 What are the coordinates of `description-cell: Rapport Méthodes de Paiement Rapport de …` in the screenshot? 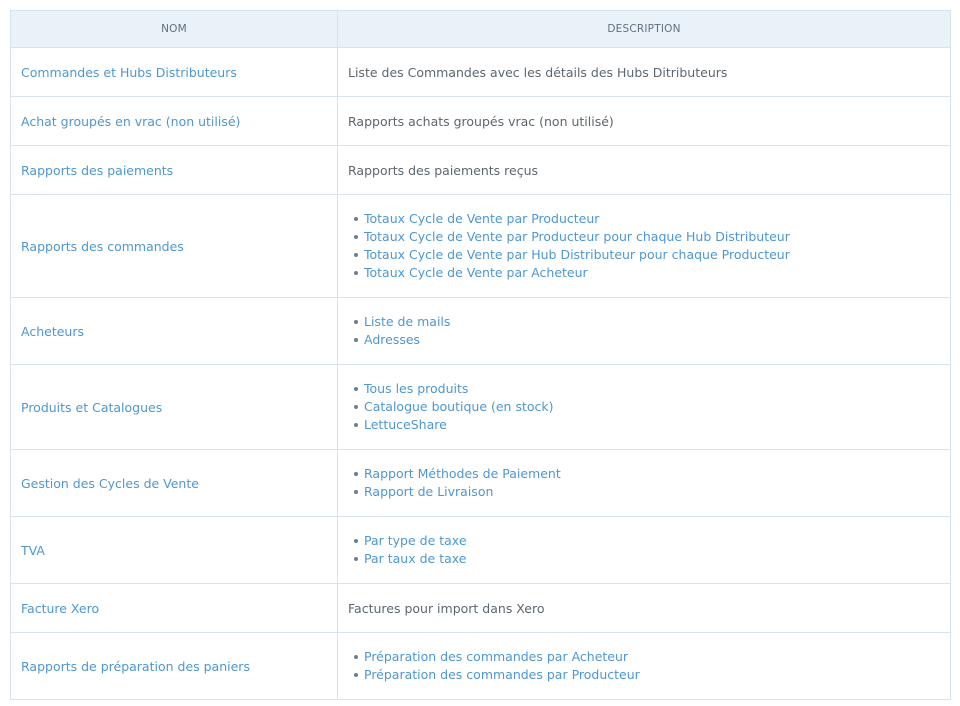 It's located at (644, 483).